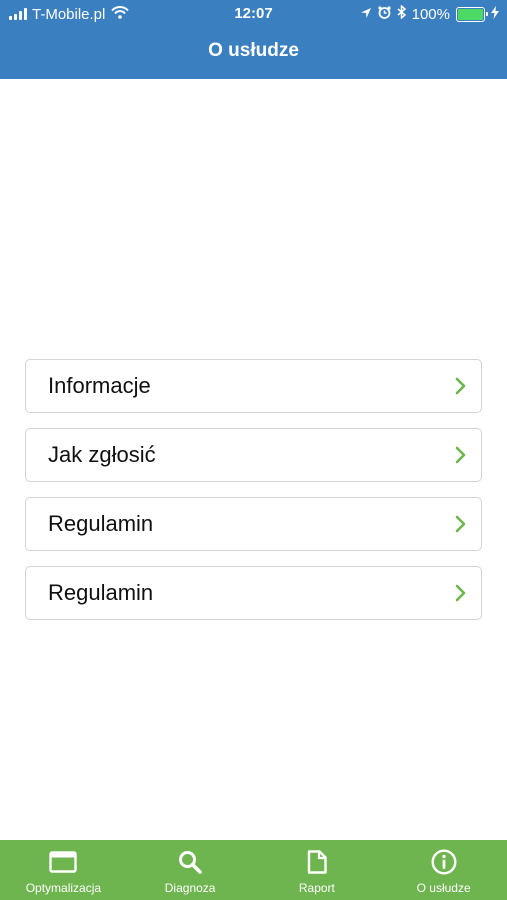  I want to click on battery-level, so click(470, 14).